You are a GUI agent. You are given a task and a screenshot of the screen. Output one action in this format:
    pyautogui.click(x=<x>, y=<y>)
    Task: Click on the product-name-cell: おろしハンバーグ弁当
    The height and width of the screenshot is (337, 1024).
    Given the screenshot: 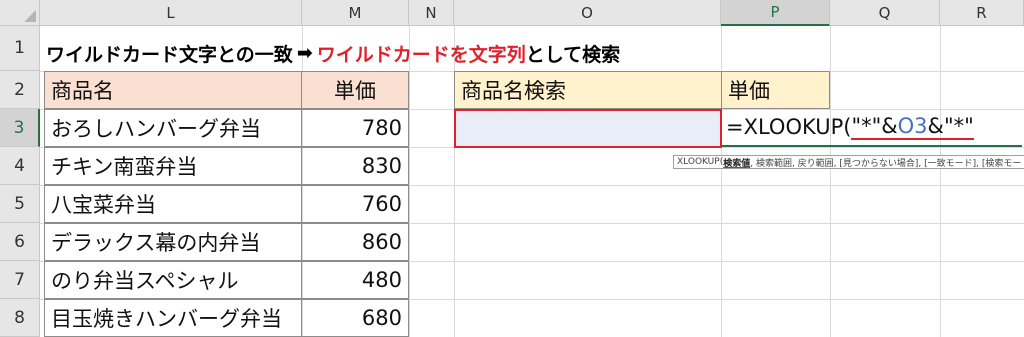 What is the action you would take?
    pyautogui.click(x=173, y=128)
    